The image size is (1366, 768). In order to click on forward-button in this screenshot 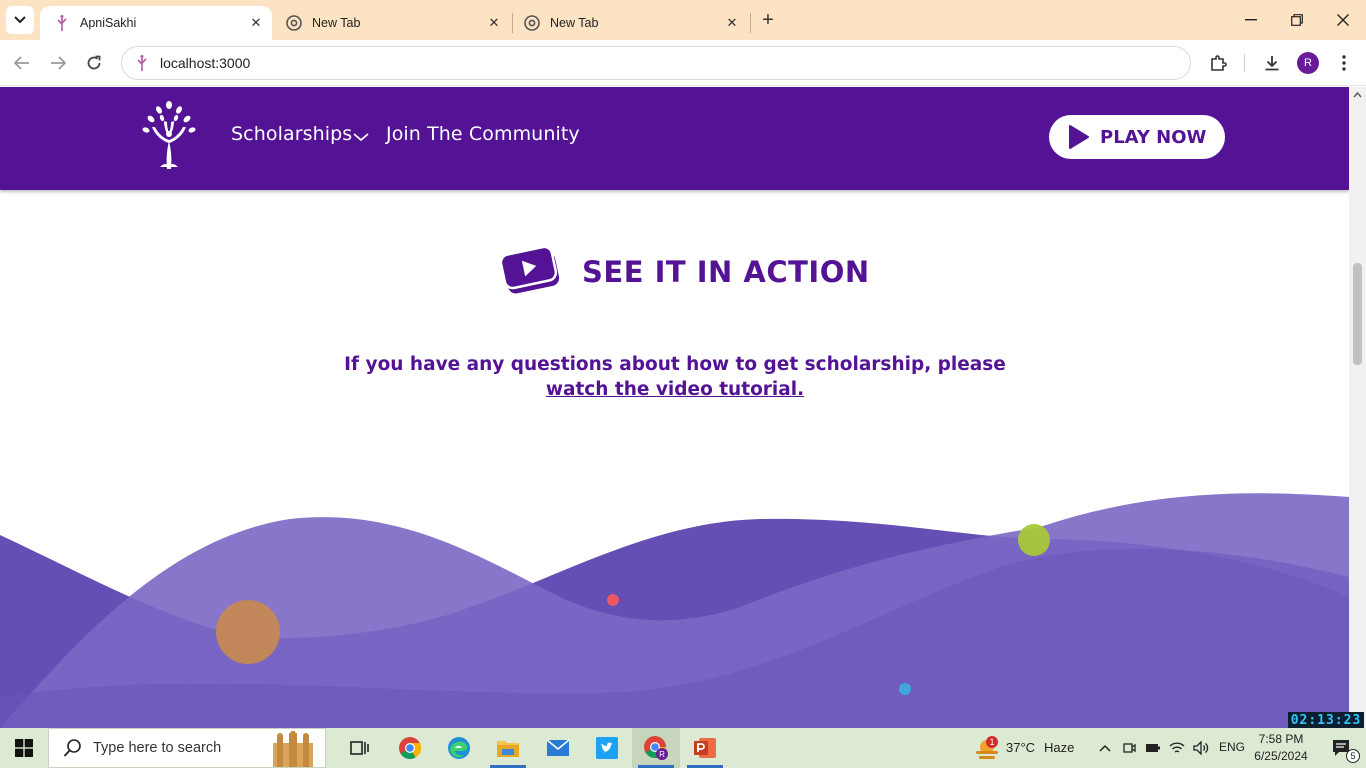, I will do `click(58, 63)`.